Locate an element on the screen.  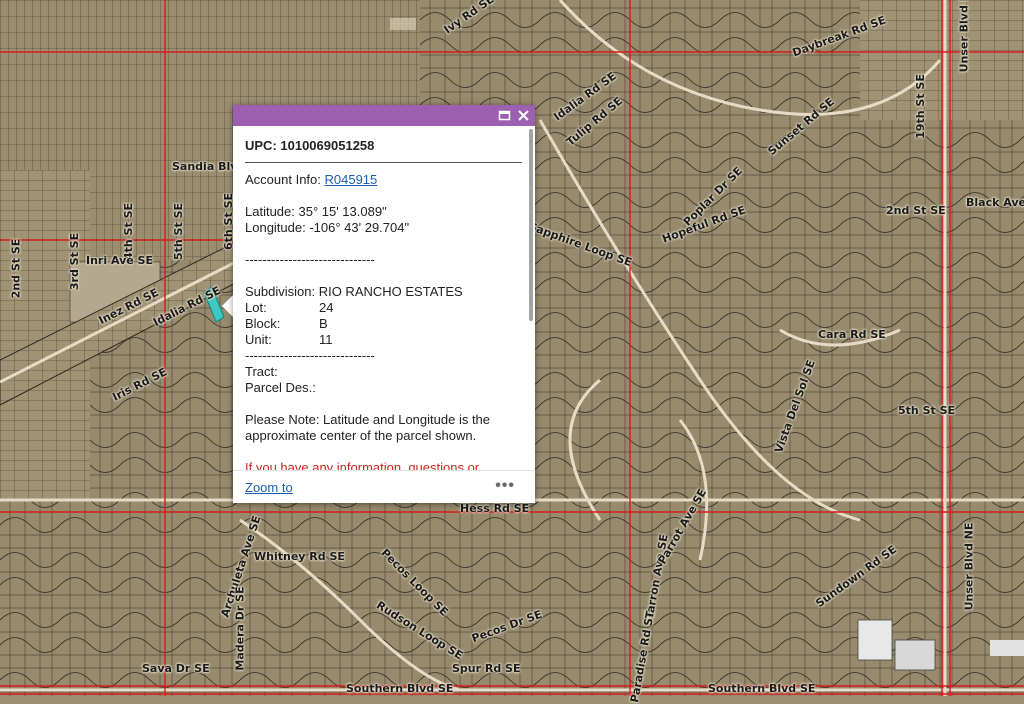
street-label: Black Ave SE is located at coordinates (995, 202).